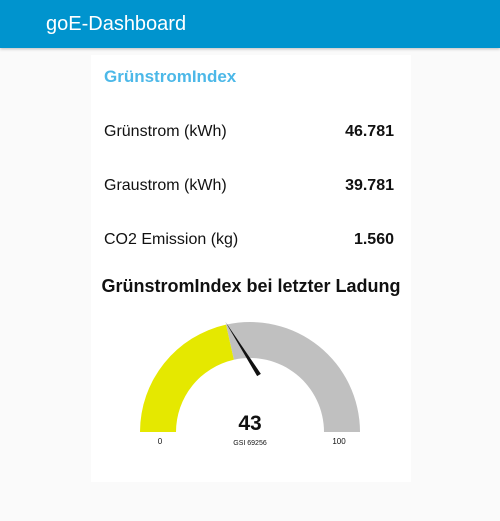  What do you see at coordinates (249, 188) in the screenshot?
I see `graustrom-row: Graustrom (kWh) 39.781` at bounding box center [249, 188].